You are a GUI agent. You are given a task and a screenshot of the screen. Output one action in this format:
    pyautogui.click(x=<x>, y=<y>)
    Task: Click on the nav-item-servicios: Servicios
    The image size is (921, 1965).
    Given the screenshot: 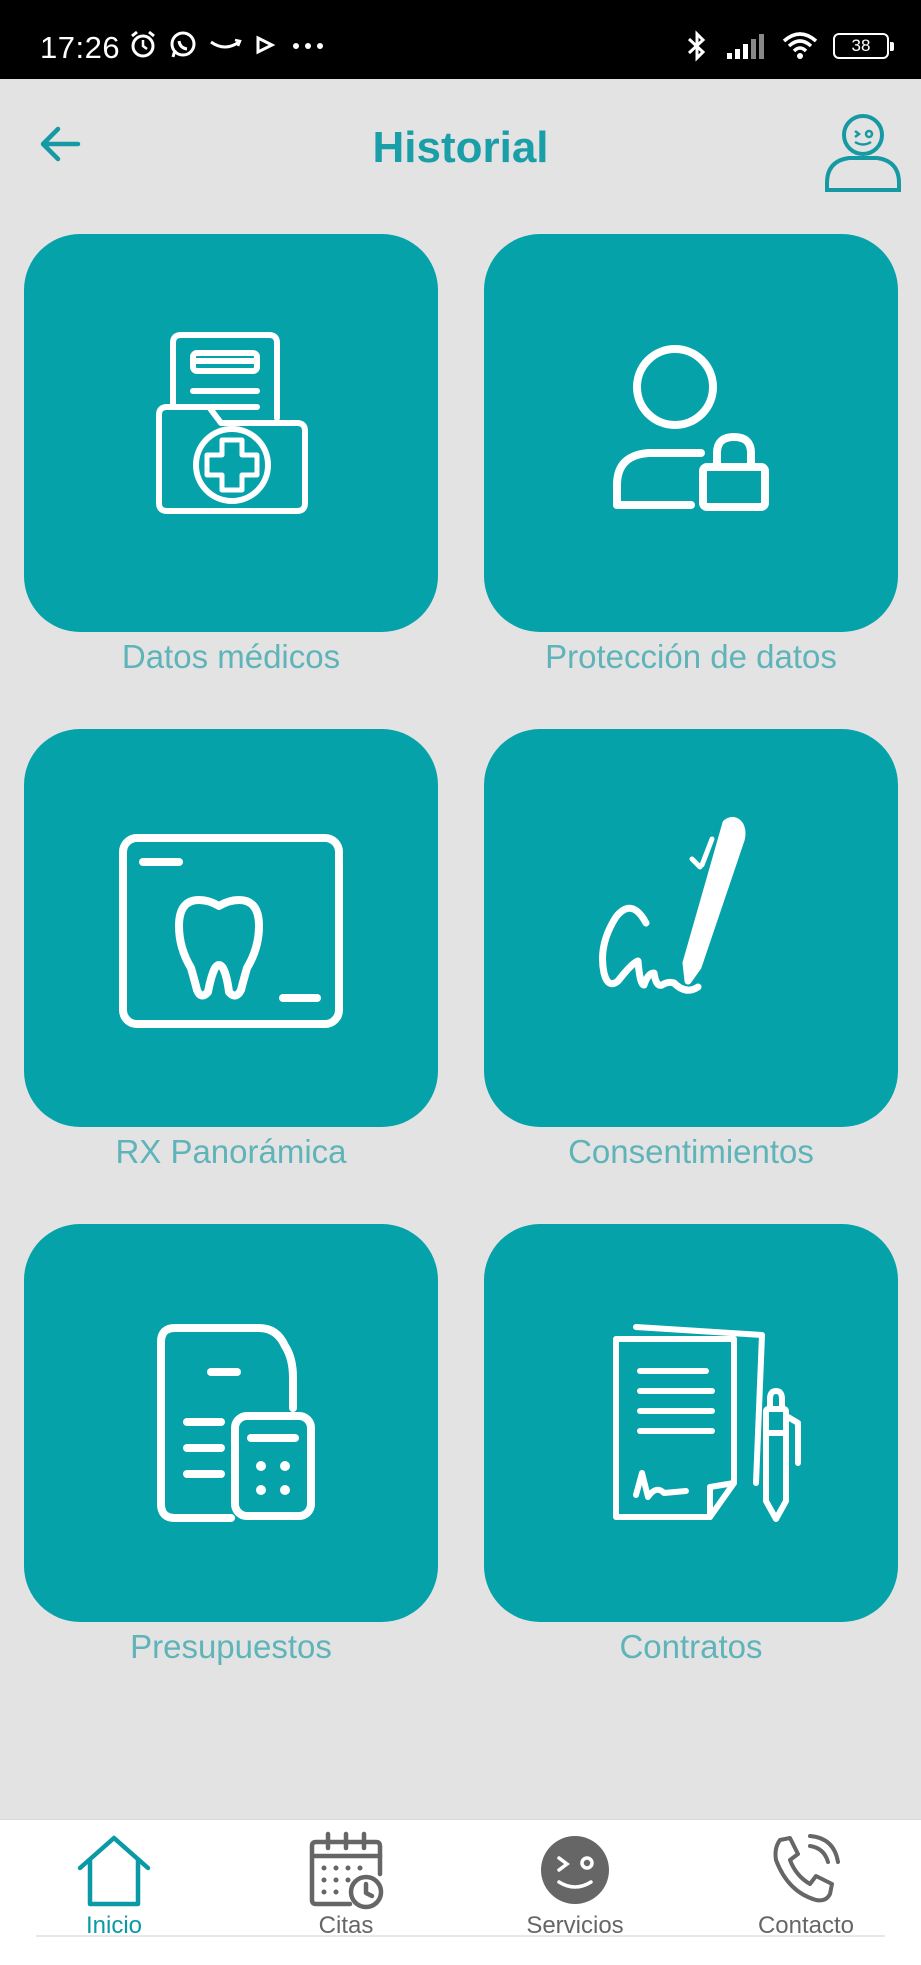 What is the action you would take?
    pyautogui.click(x=575, y=1890)
    